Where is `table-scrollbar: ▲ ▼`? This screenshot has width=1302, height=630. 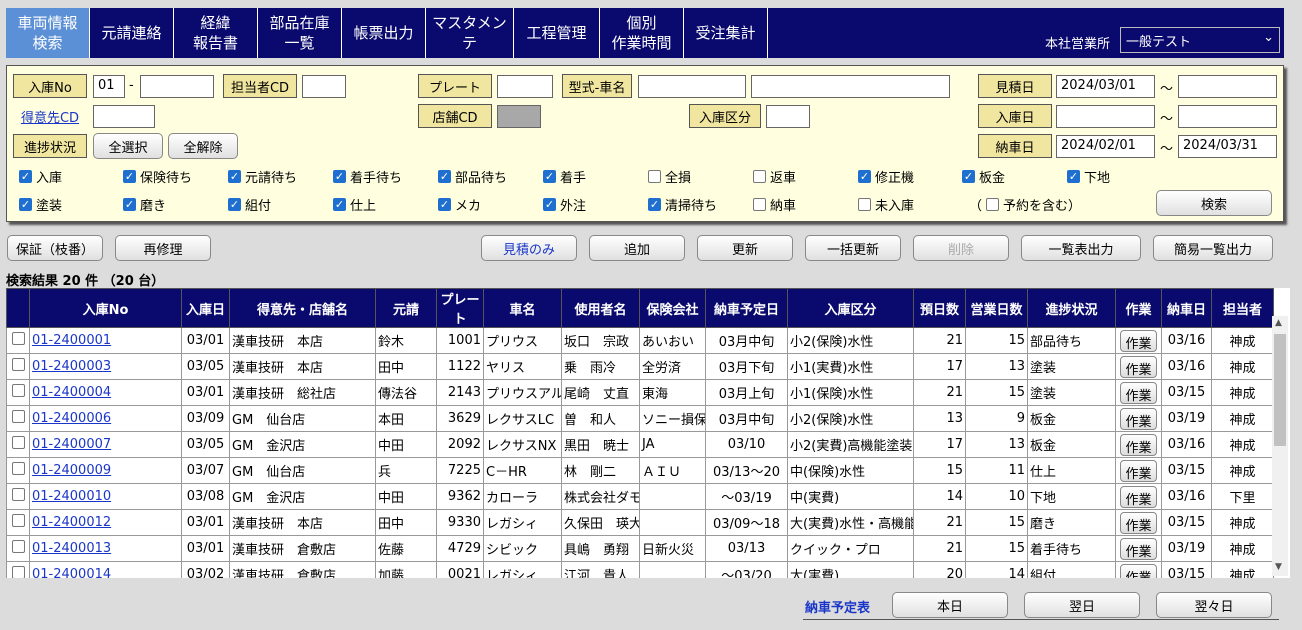 table-scrollbar: ▲ ▼ is located at coordinates (1280, 446).